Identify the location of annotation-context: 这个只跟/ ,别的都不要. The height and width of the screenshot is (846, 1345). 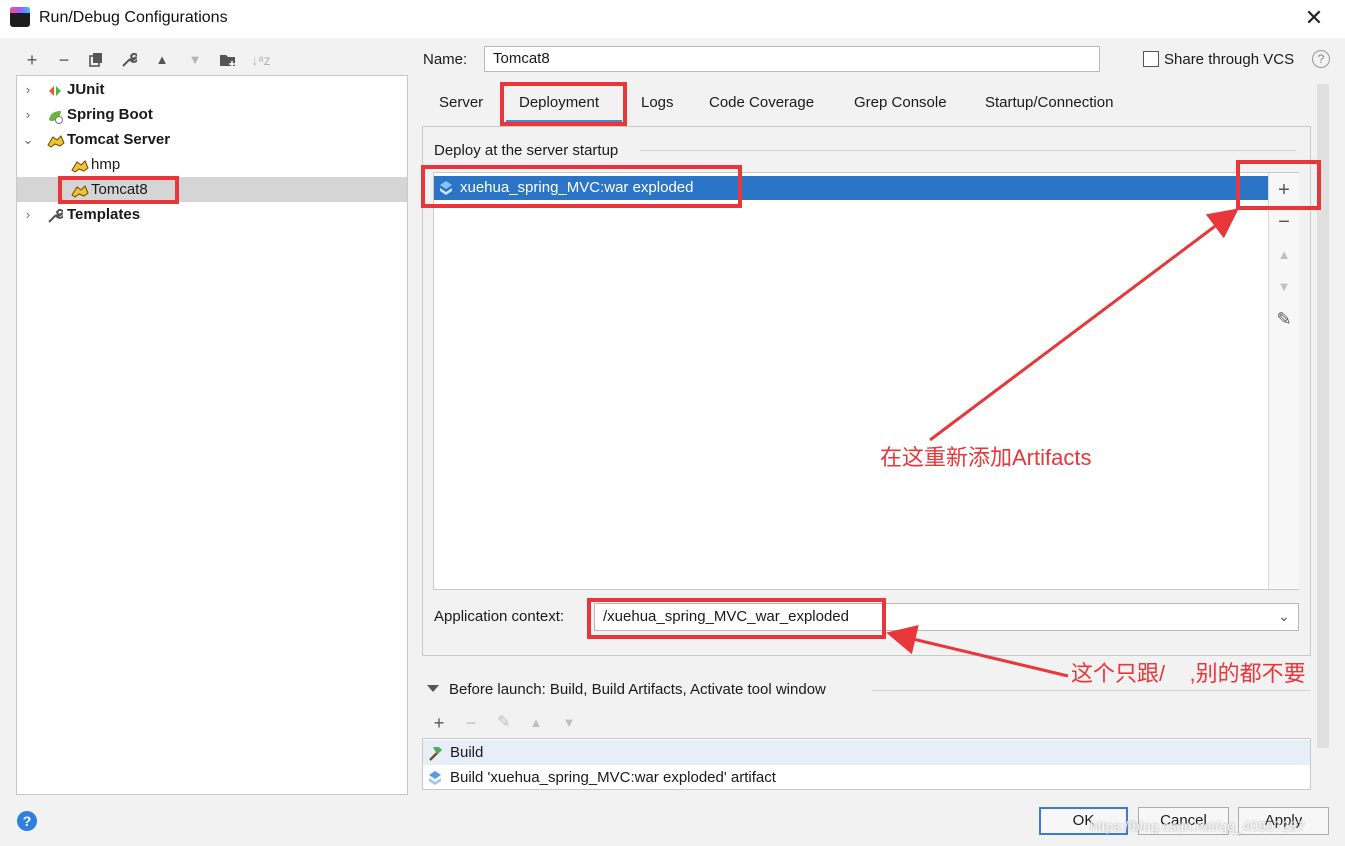
(1188, 673).